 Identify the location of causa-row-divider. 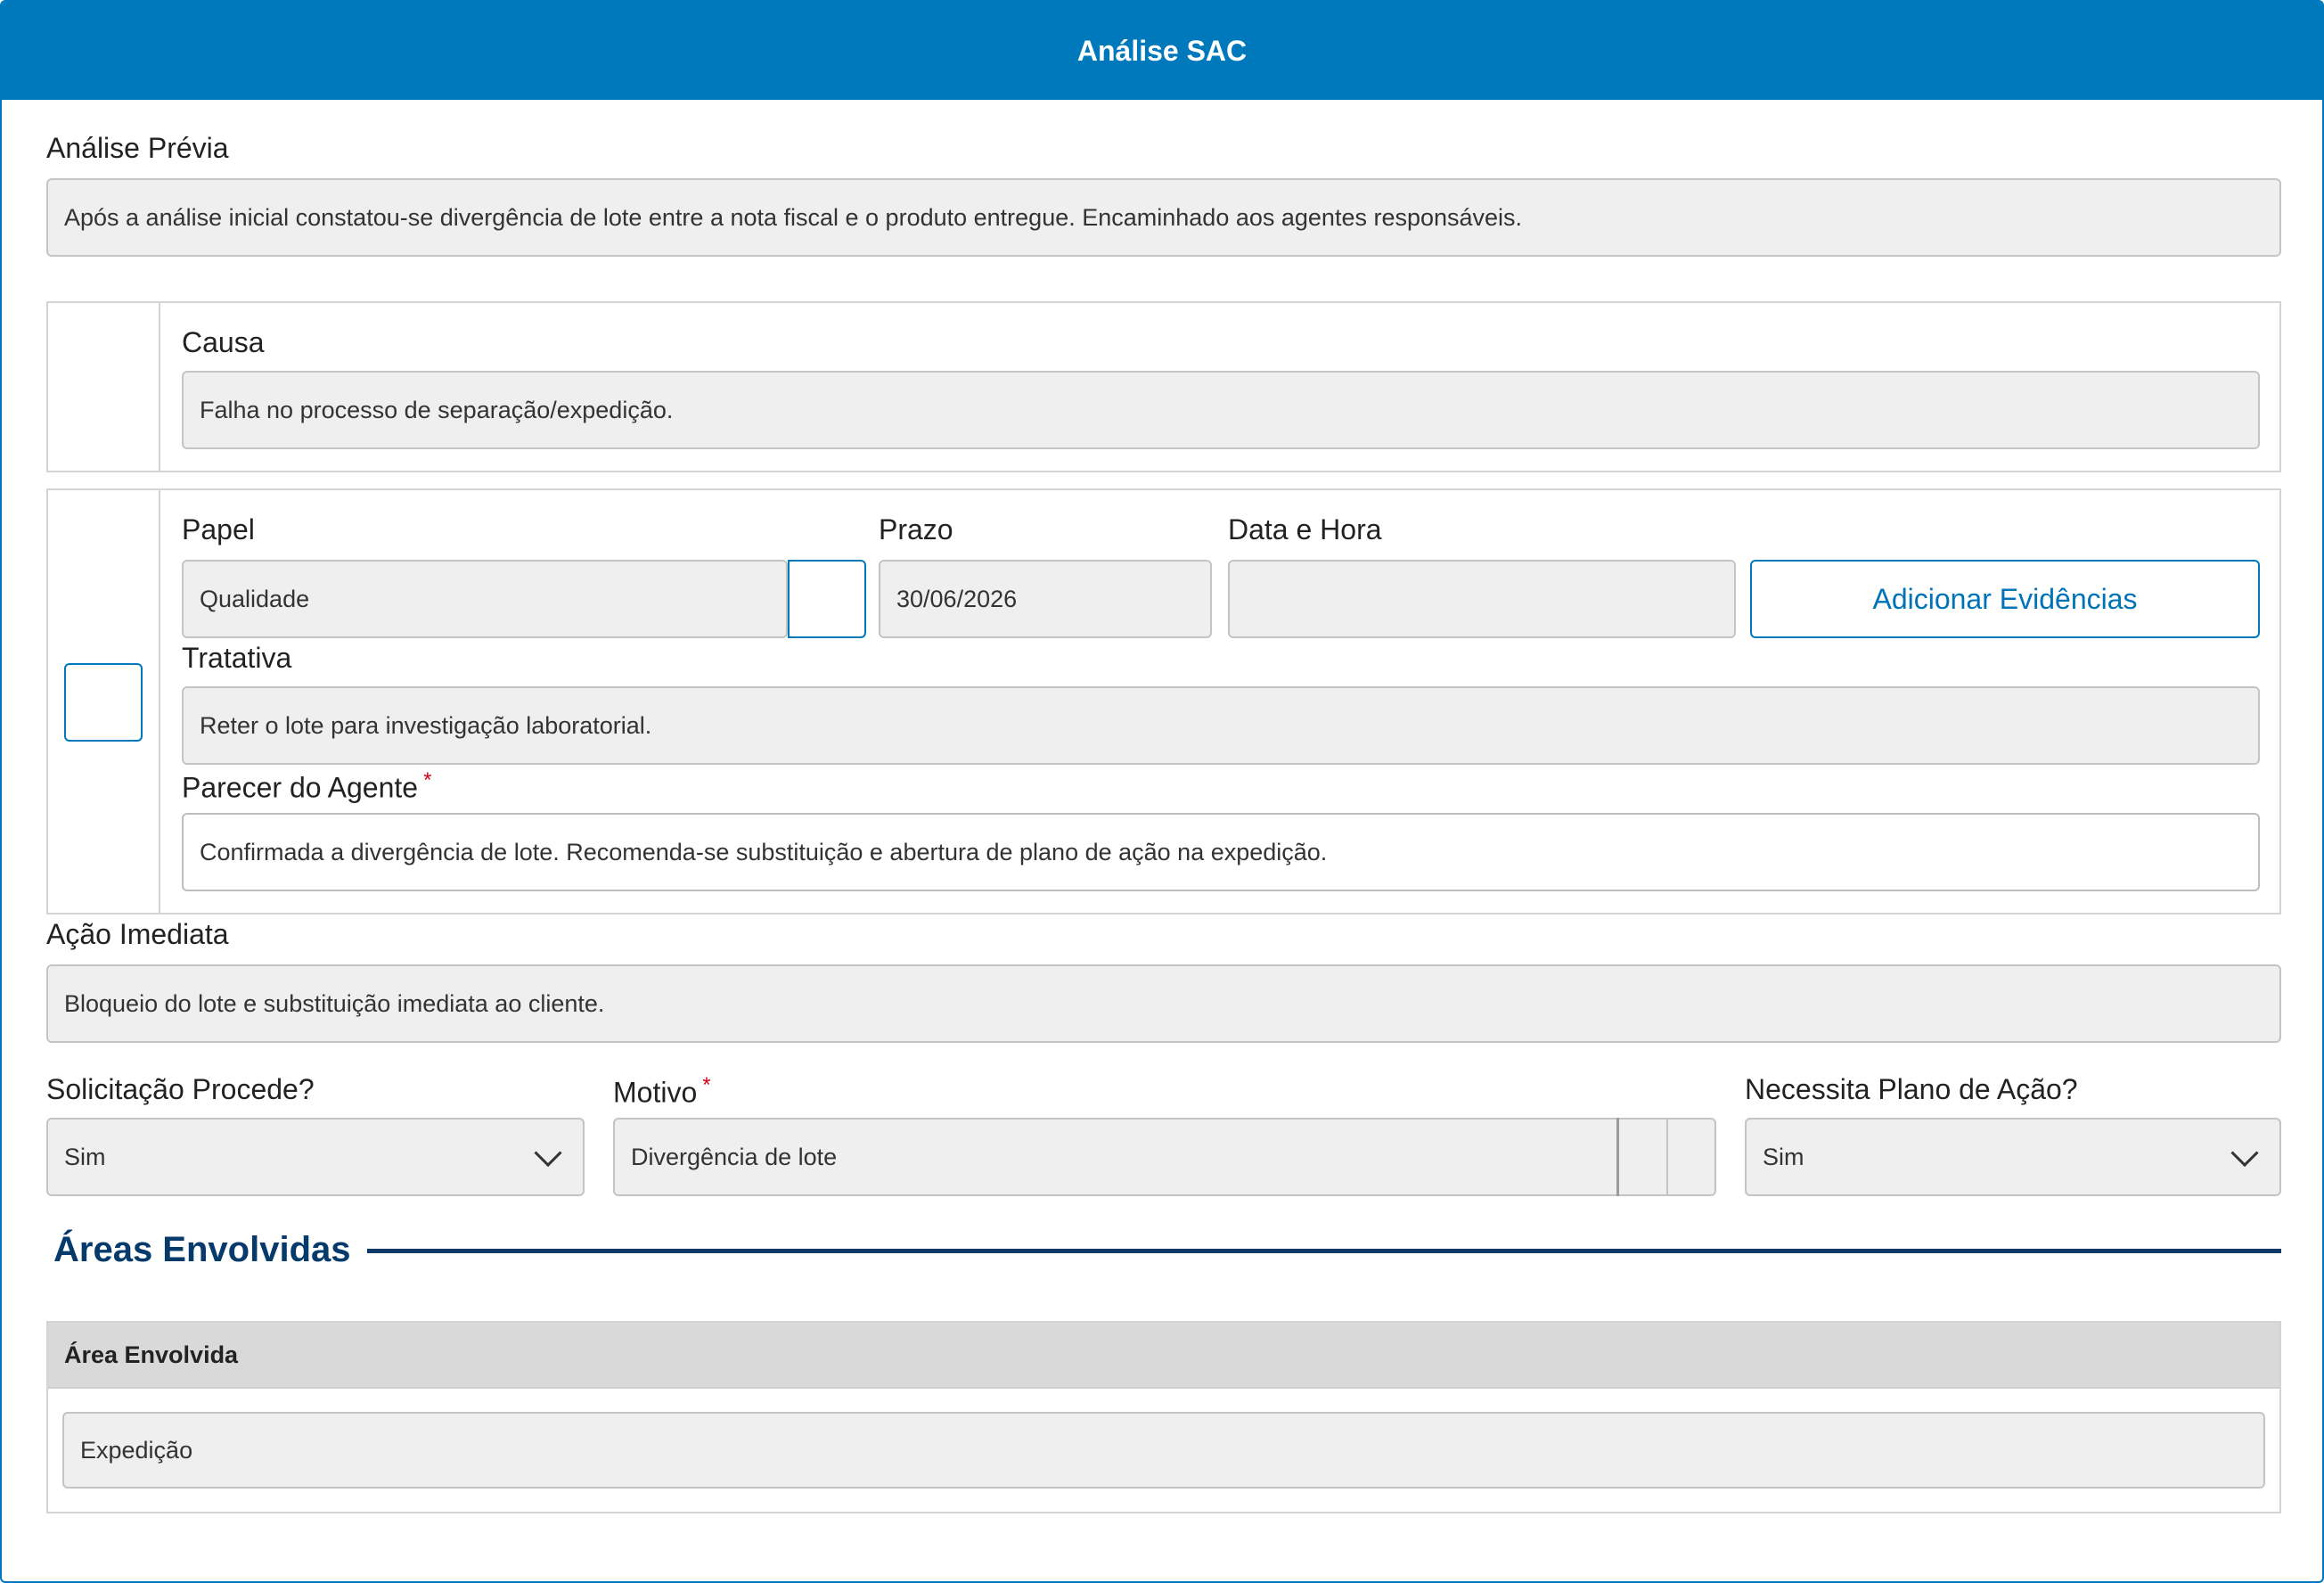
(159, 387).